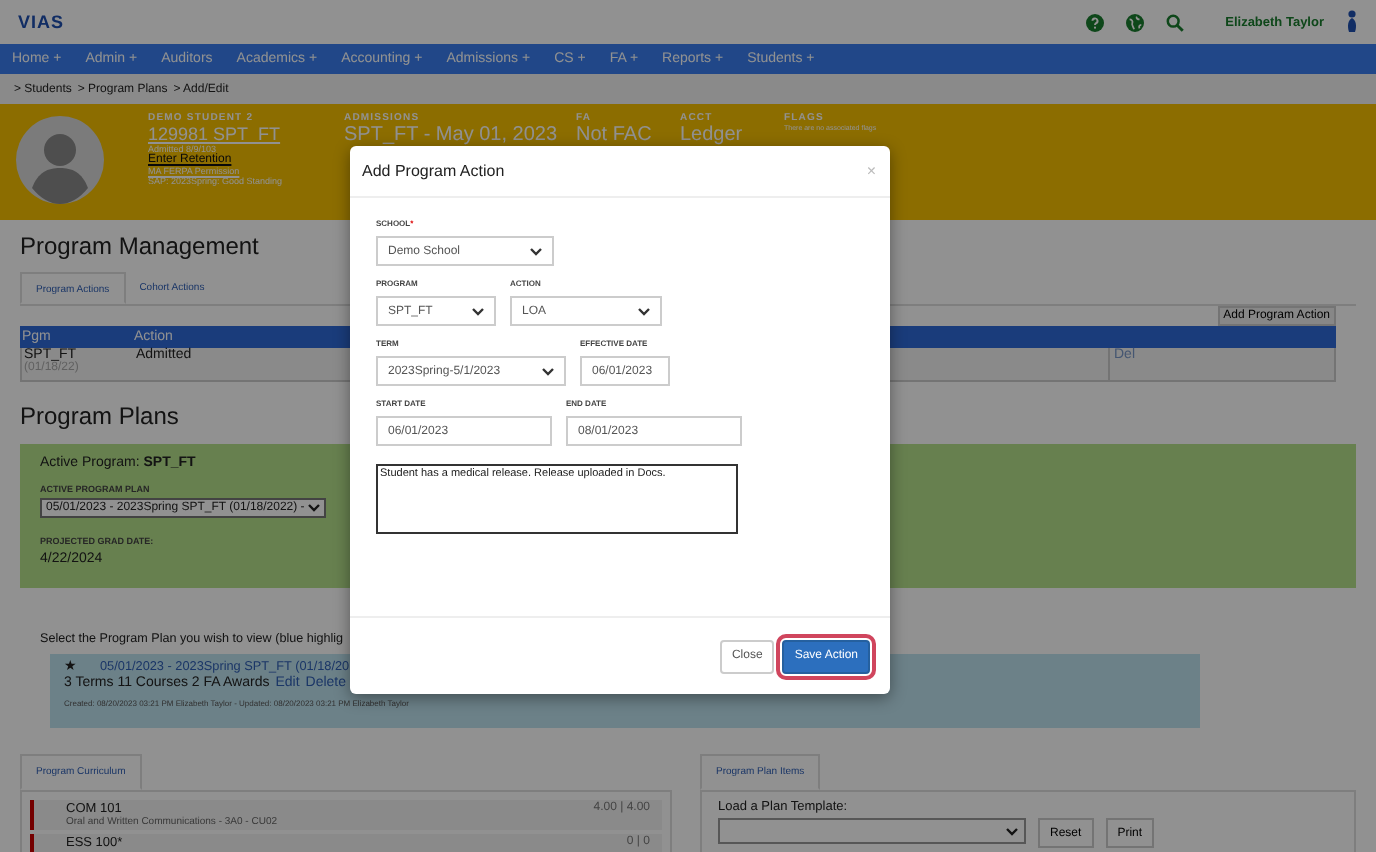 Image resolution: width=1376 pixels, height=852 pixels. Describe the element at coordinates (433, 171) in the screenshot. I see `modal-title: Add Program Action` at that location.